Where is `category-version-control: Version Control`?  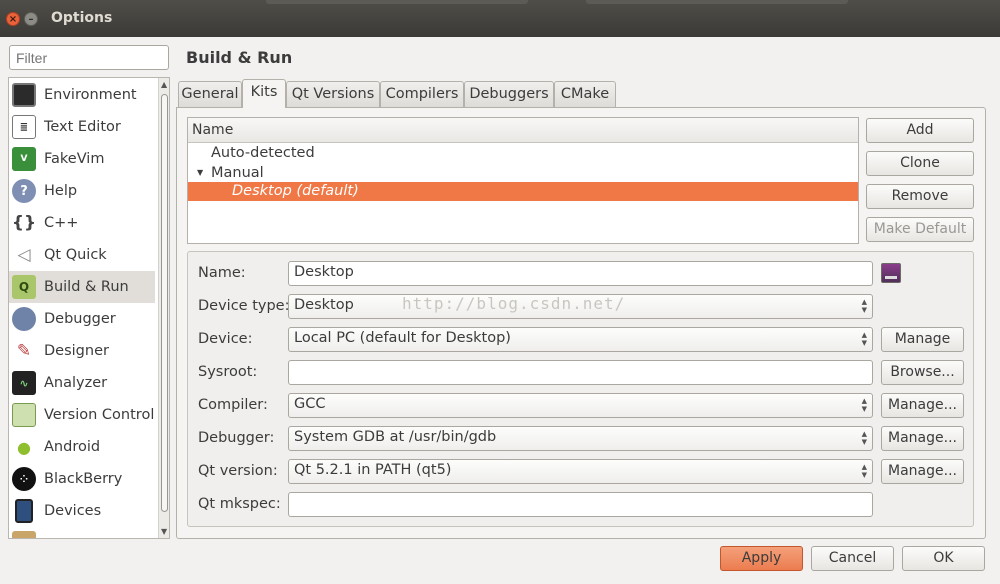
category-version-control: Version Control is located at coordinates (82, 415).